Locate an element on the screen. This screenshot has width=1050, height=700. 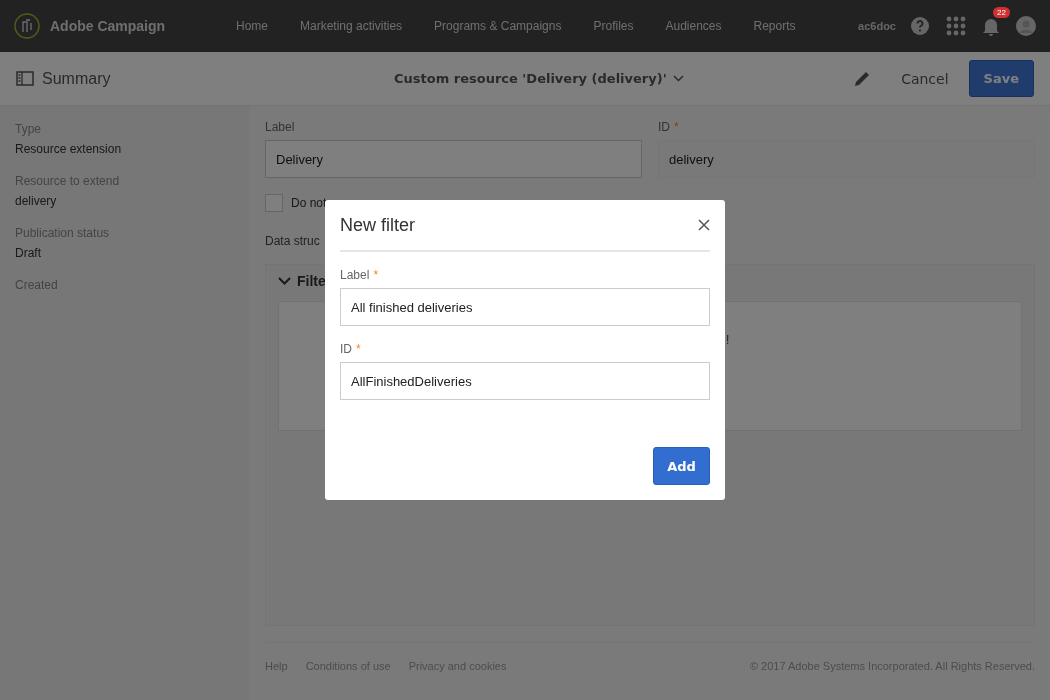
summary-value: Draft is located at coordinates (28, 253).